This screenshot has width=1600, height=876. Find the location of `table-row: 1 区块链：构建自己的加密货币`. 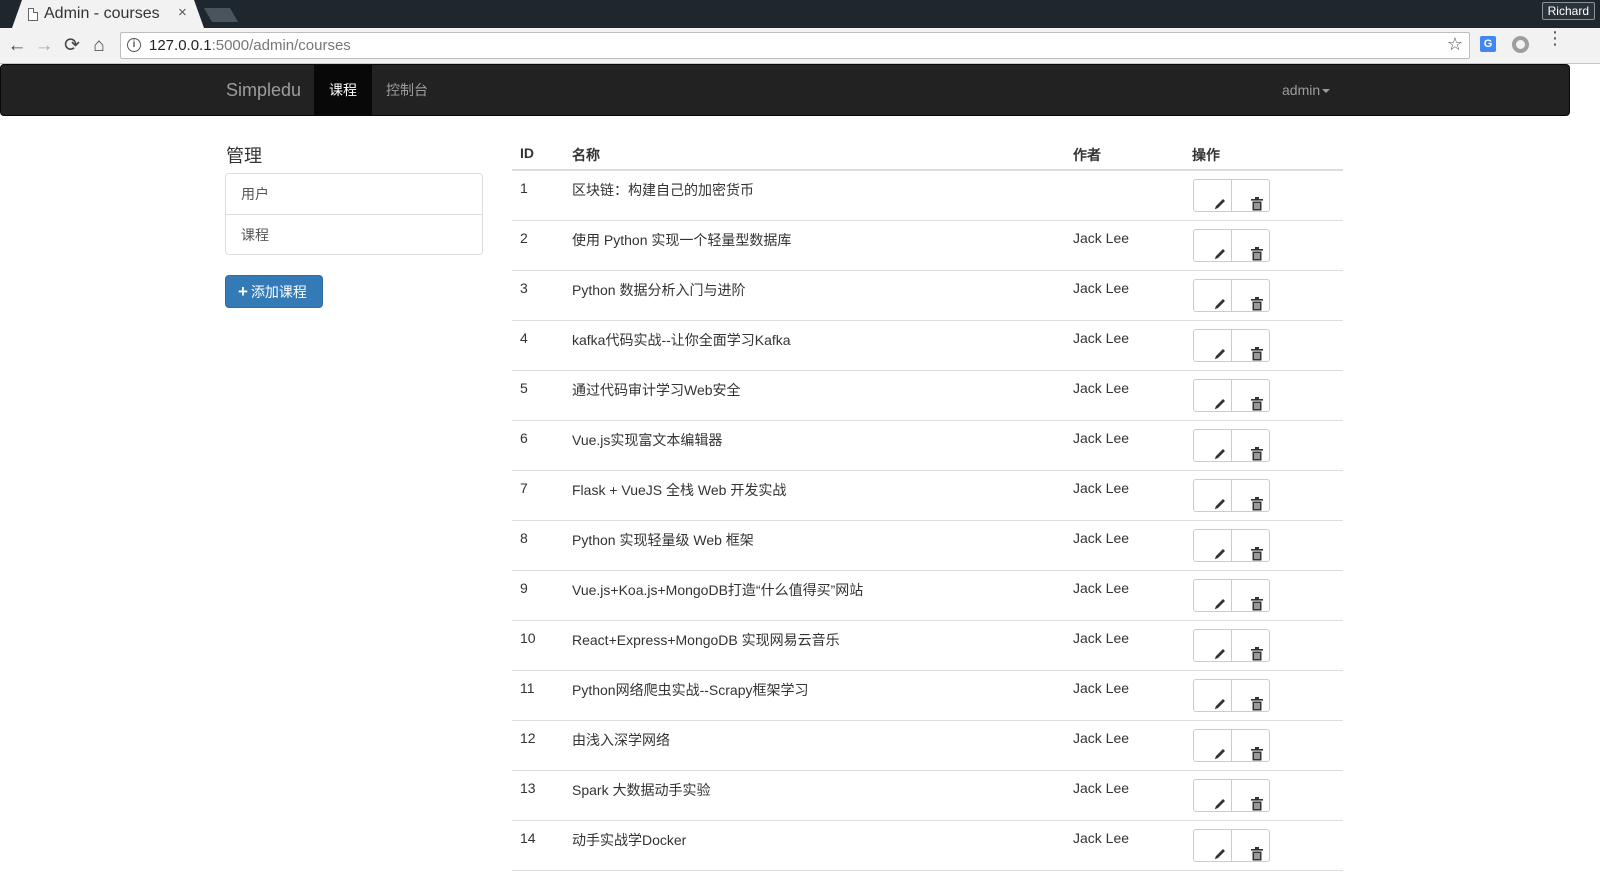

table-row: 1 区块链：构建自己的加密货币 is located at coordinates (927, 196).